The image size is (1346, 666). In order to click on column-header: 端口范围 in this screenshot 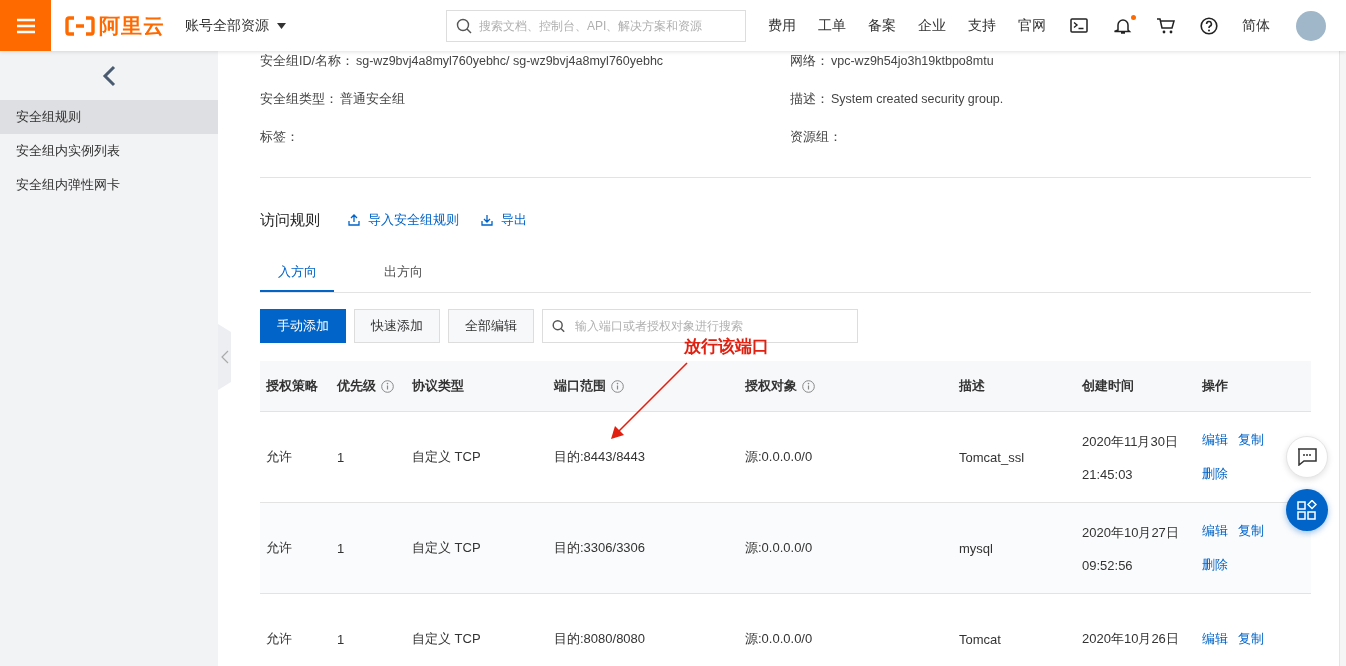, I will do `click(580, 386)`.